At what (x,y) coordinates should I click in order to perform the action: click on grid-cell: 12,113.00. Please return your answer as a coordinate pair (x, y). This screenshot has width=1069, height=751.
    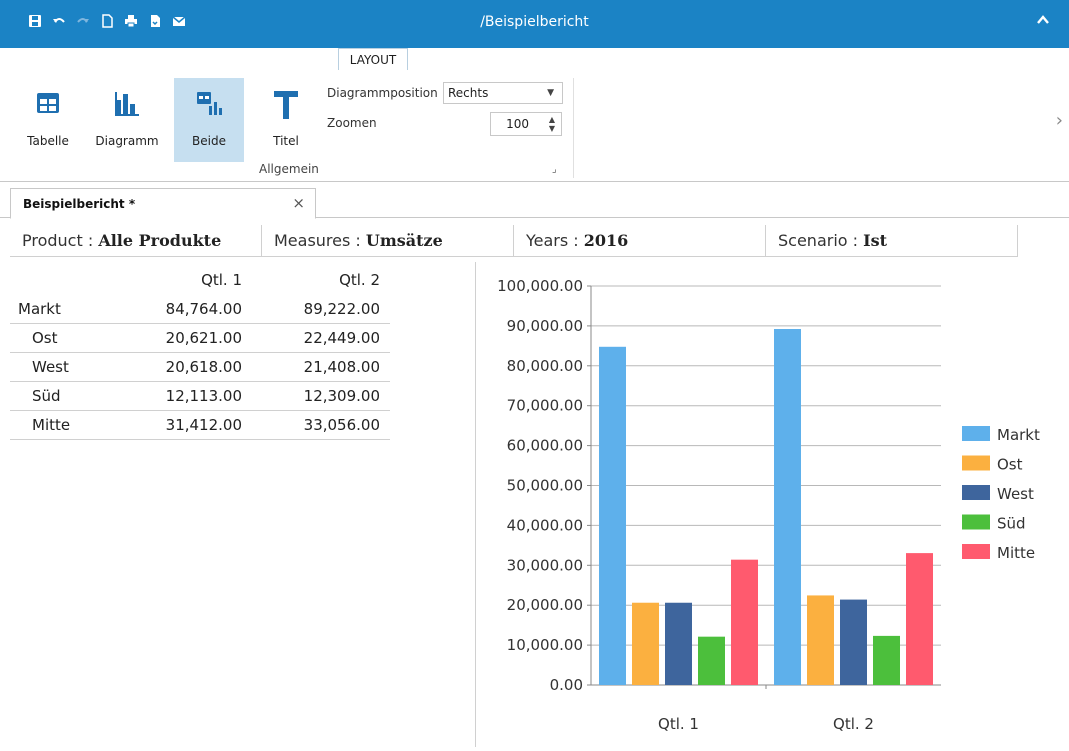
    Looking at the image, I should click on (204, 396).